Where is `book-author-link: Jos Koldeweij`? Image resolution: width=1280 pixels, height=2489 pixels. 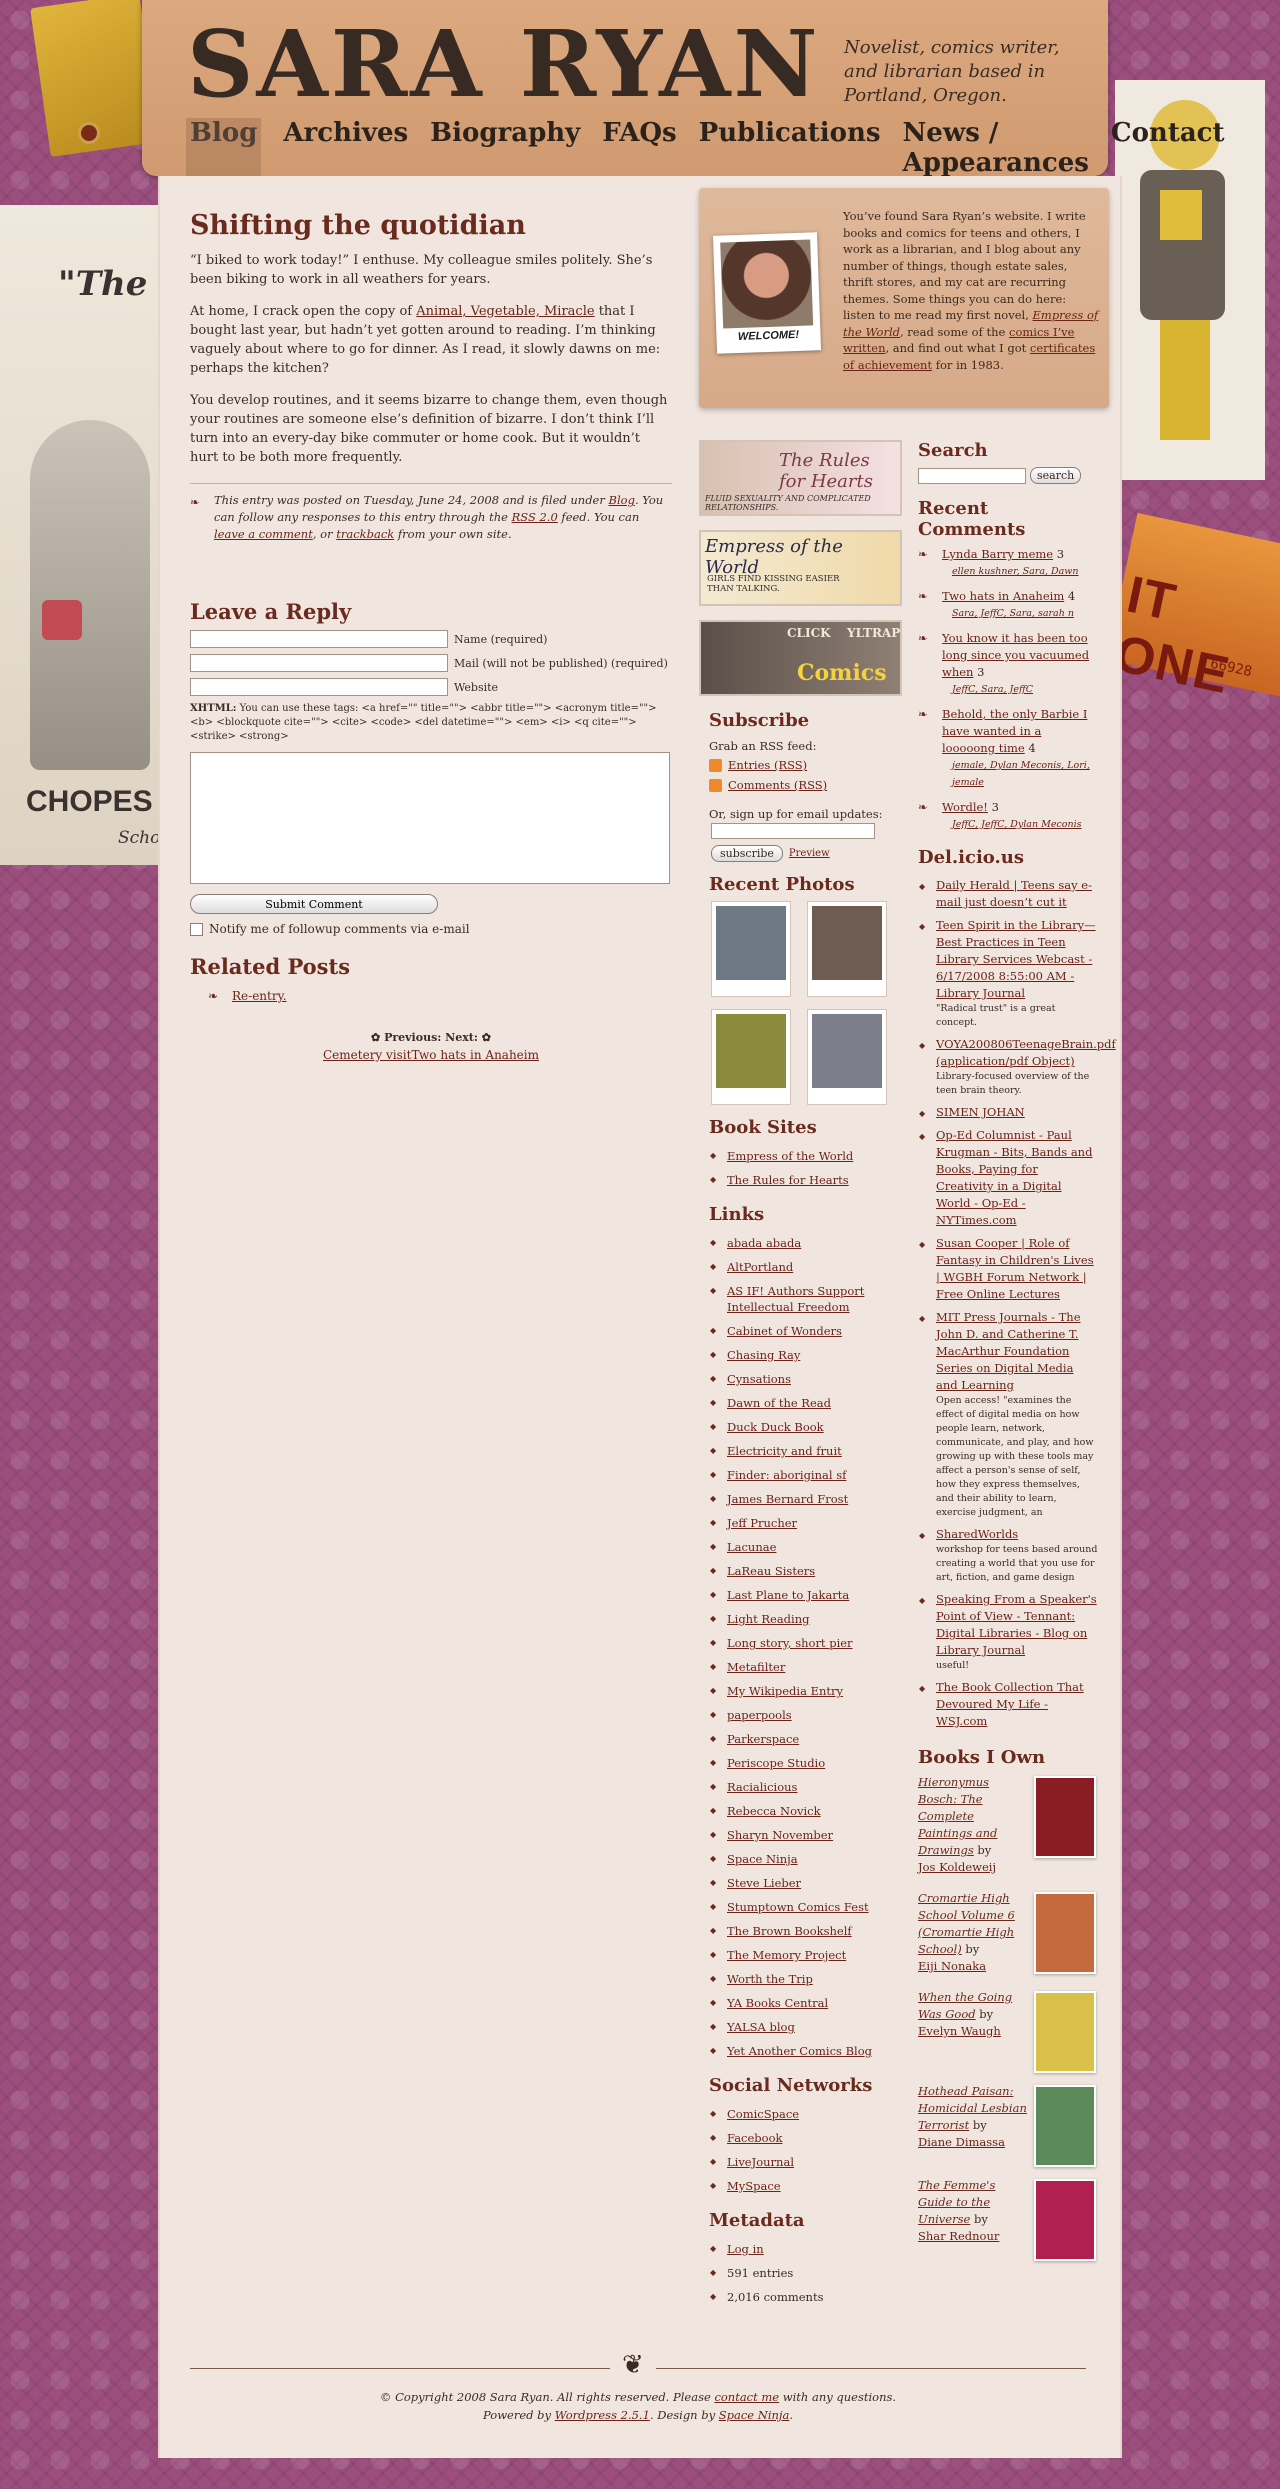 book-author-link: Jos Koldeweij is located at coordinates (957, 1867).